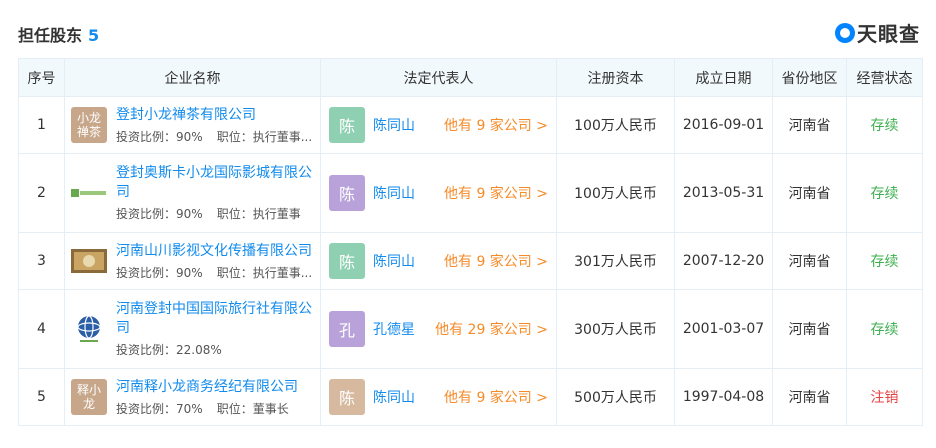 This screenshot has height=448, width=936. I want to click on section-header: 担任股东 5 天眼查, so click(468, 29).